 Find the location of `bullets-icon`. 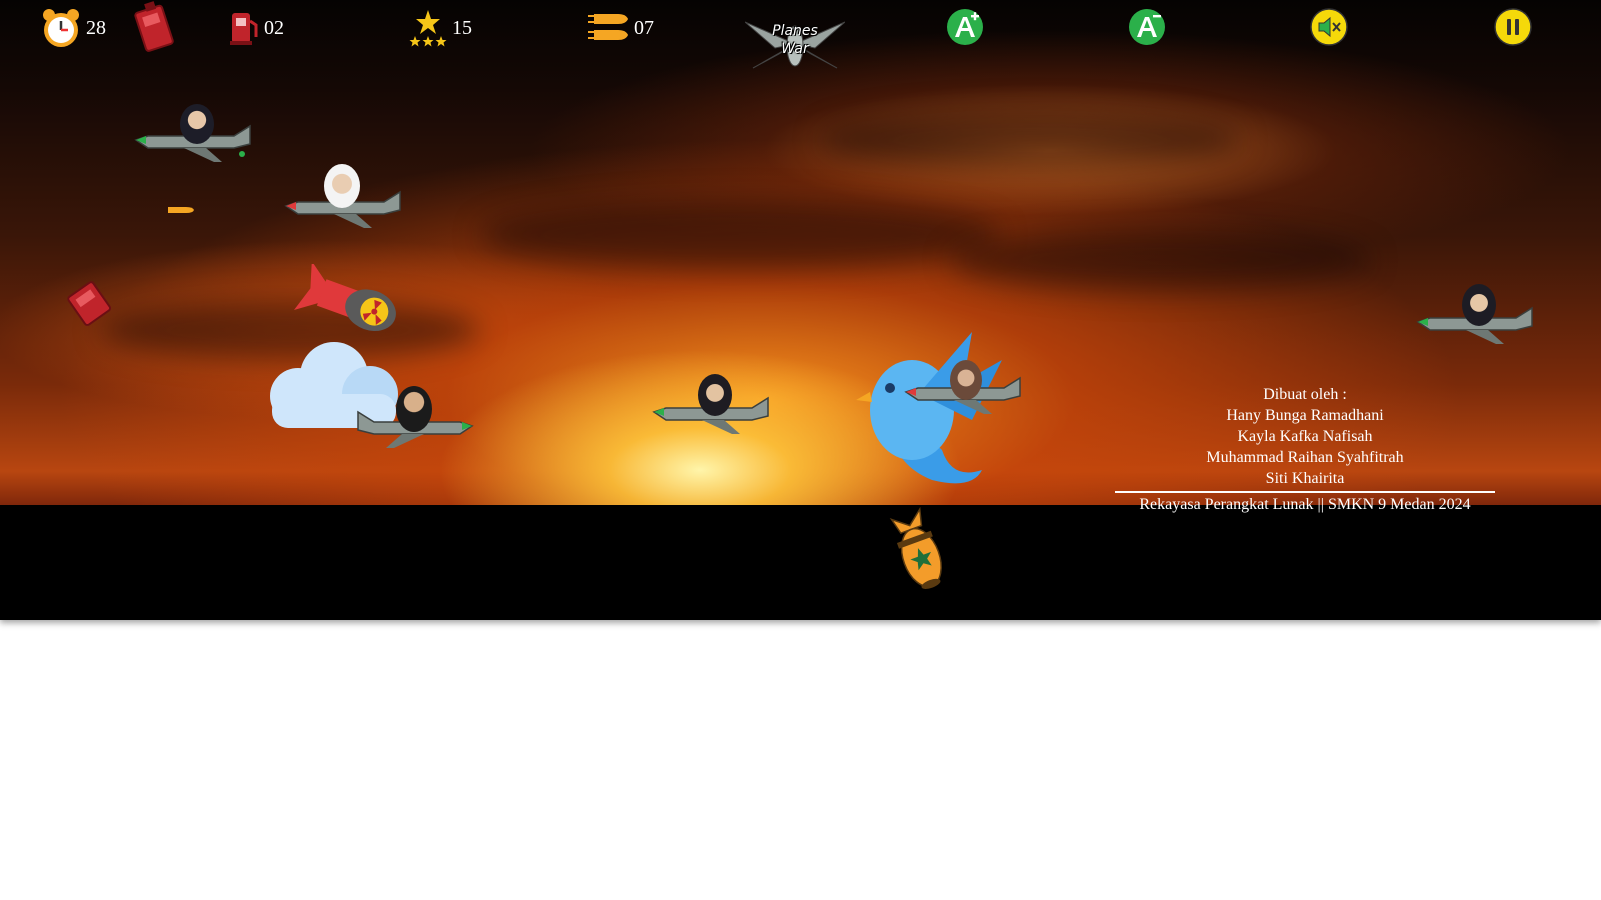

bullets-icon is located at coordinates (608, 27).